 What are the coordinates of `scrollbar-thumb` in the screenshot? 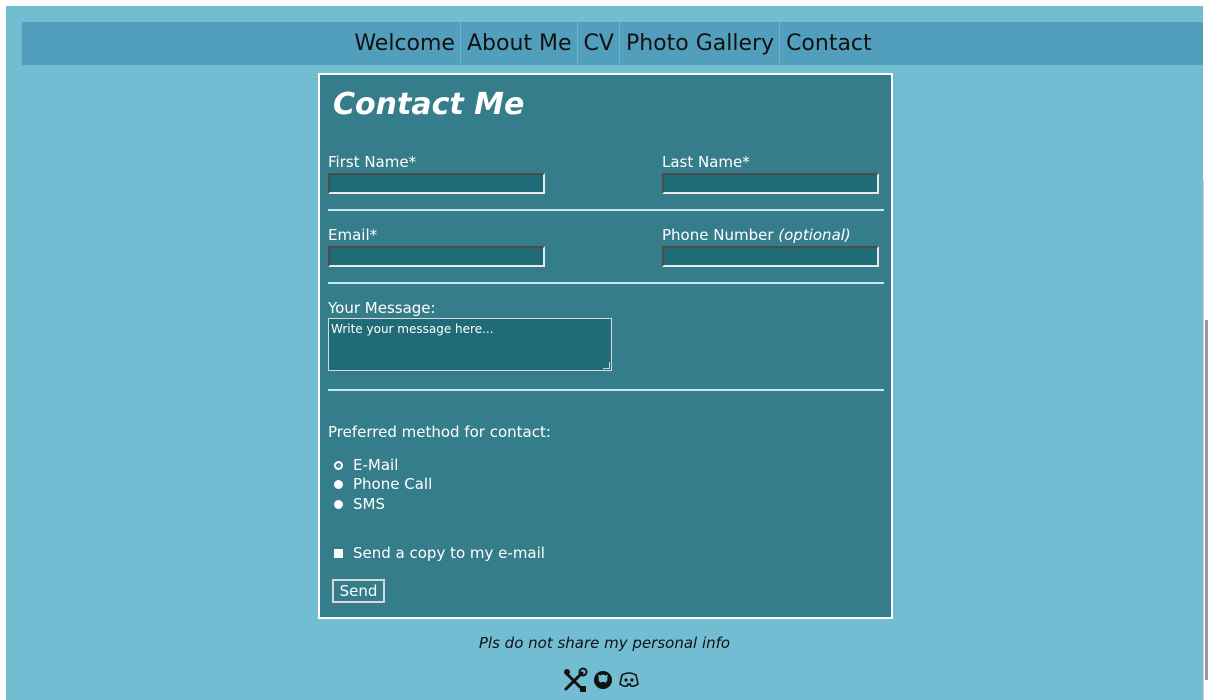 It's located at (1206, 500).